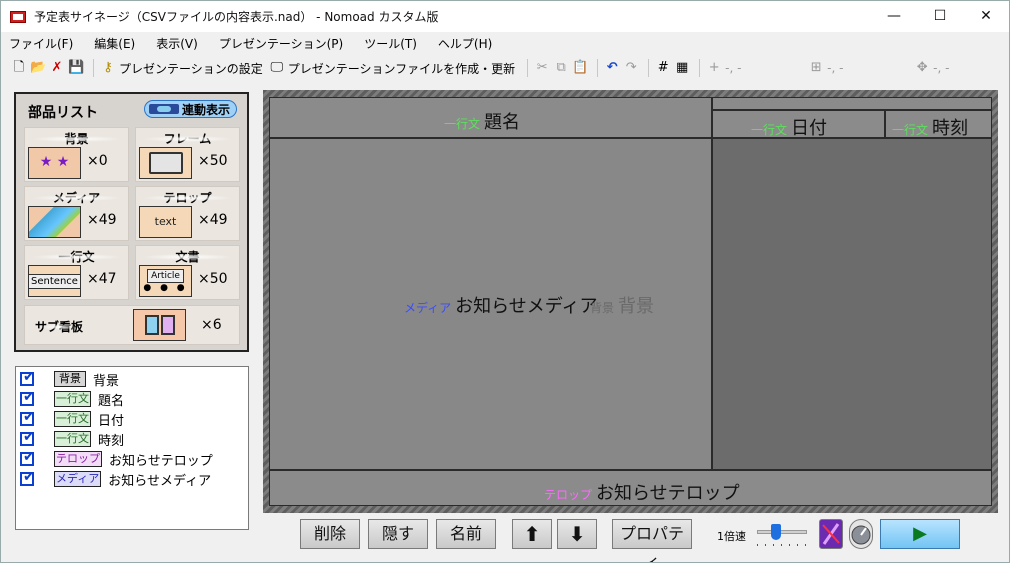 The width and height of the screenshot is (1010, 563). Describe the element at coordinates (652, 540) in the screenshot. I see `properties-button: プロパティ` at that location.